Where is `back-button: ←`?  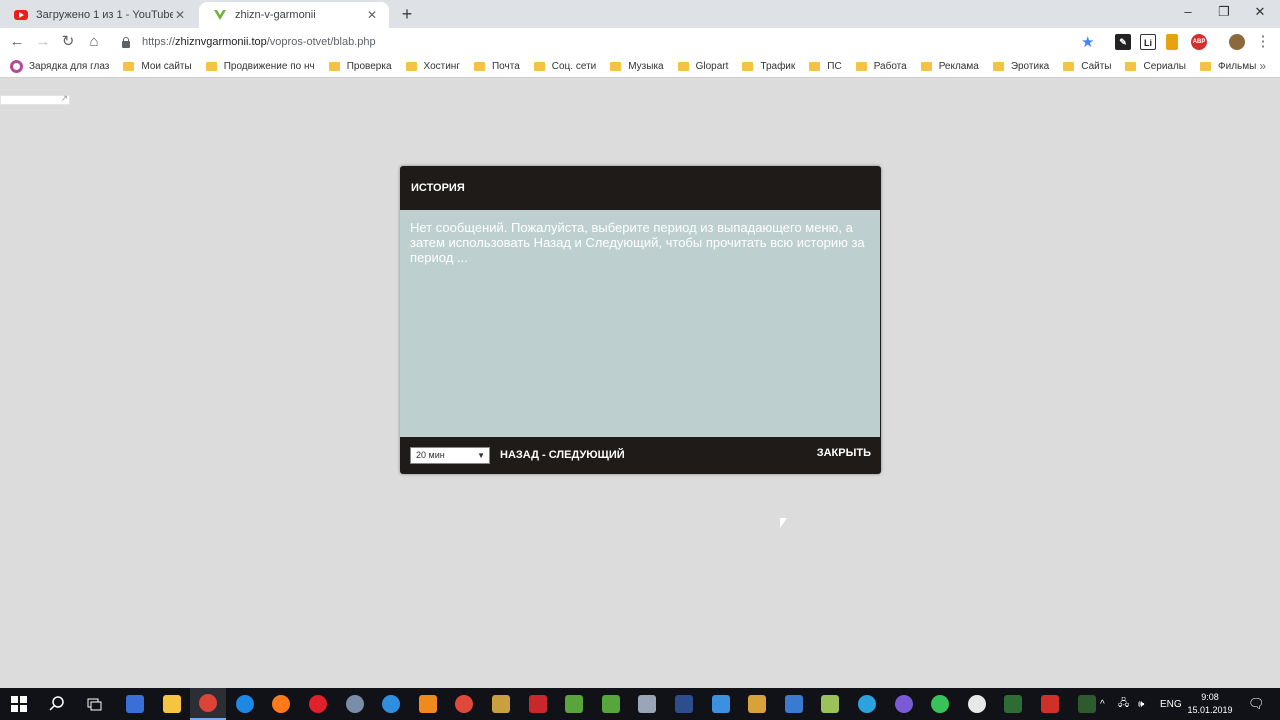 back-button: ← is located at coordinates (17, 42).